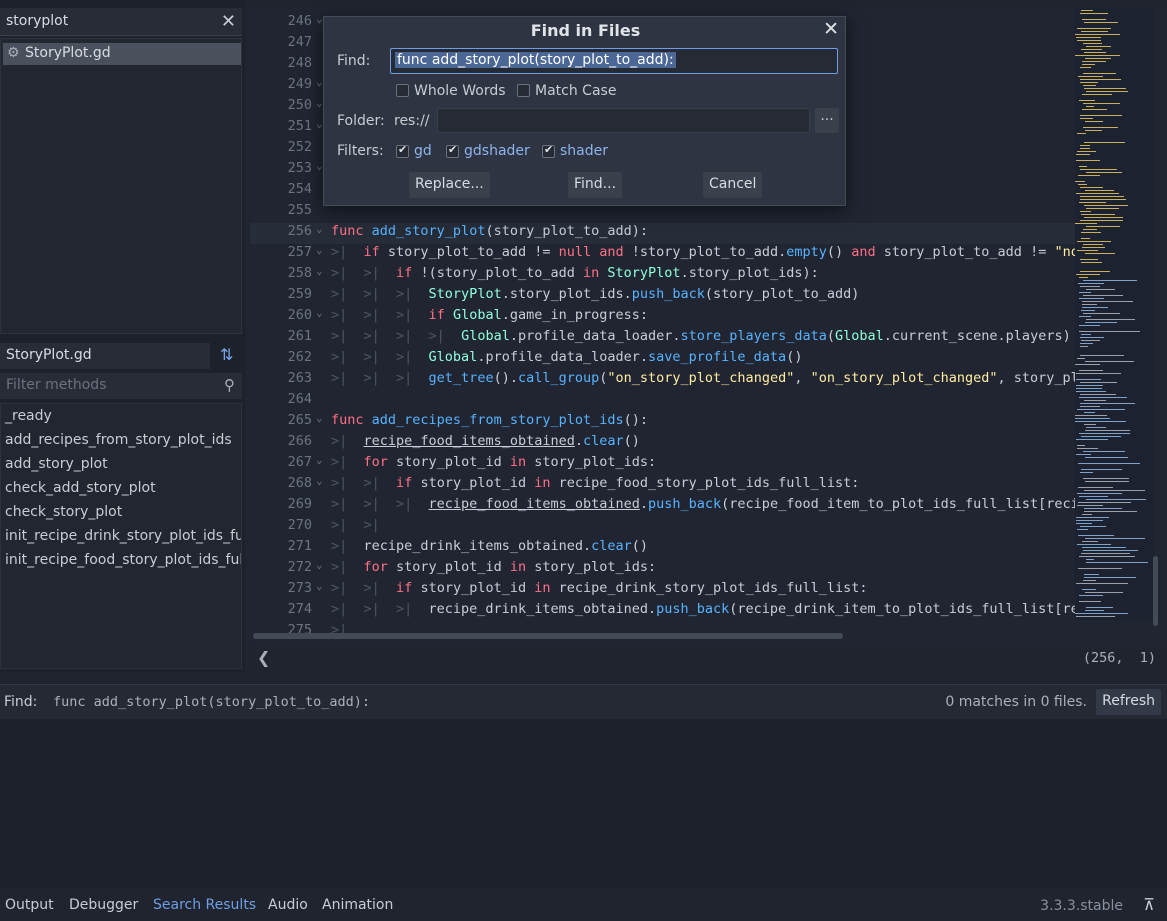  Describe the element at coordinates (56, 464) in the screenshot. I see `method-item: add_story_plot` at that location.